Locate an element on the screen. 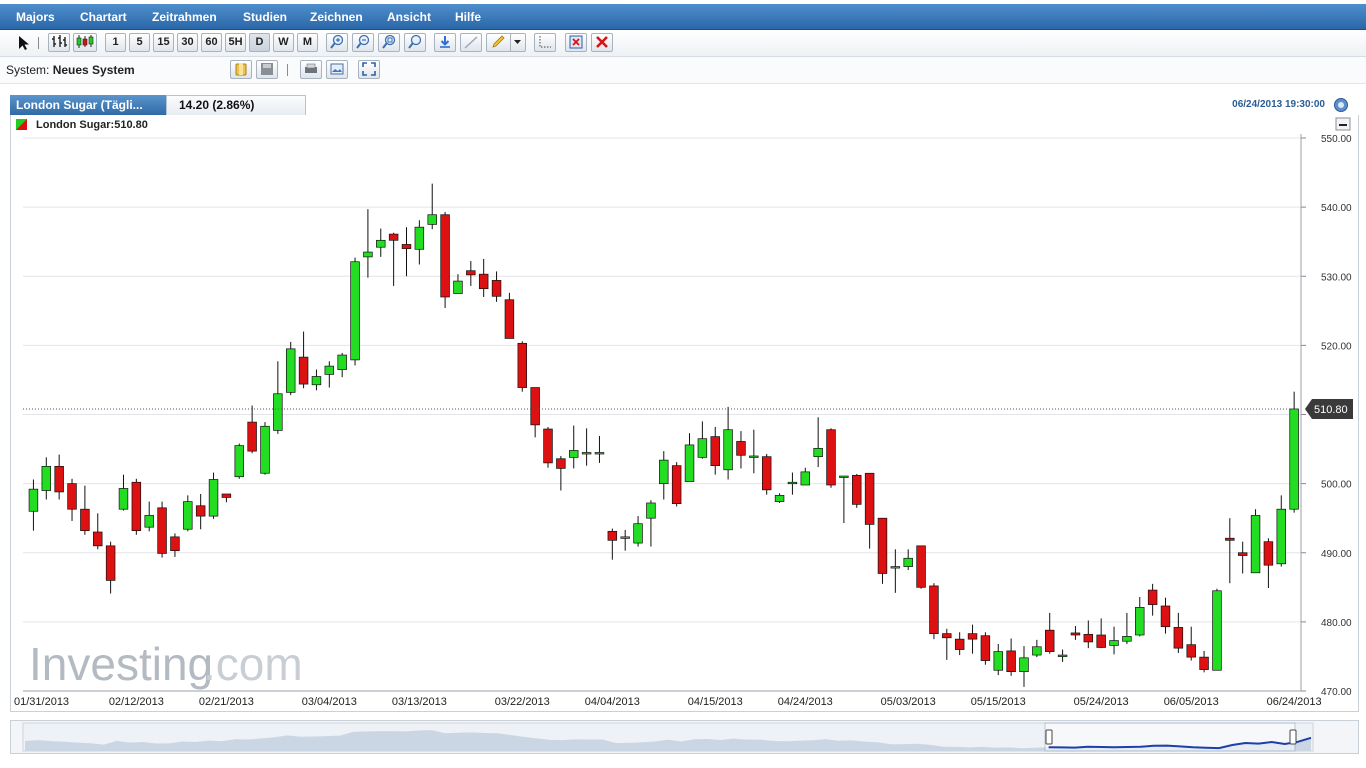 The height and width of the screenshot is (768, 1366). zoom-in-button is located at coordinates (337, 42).